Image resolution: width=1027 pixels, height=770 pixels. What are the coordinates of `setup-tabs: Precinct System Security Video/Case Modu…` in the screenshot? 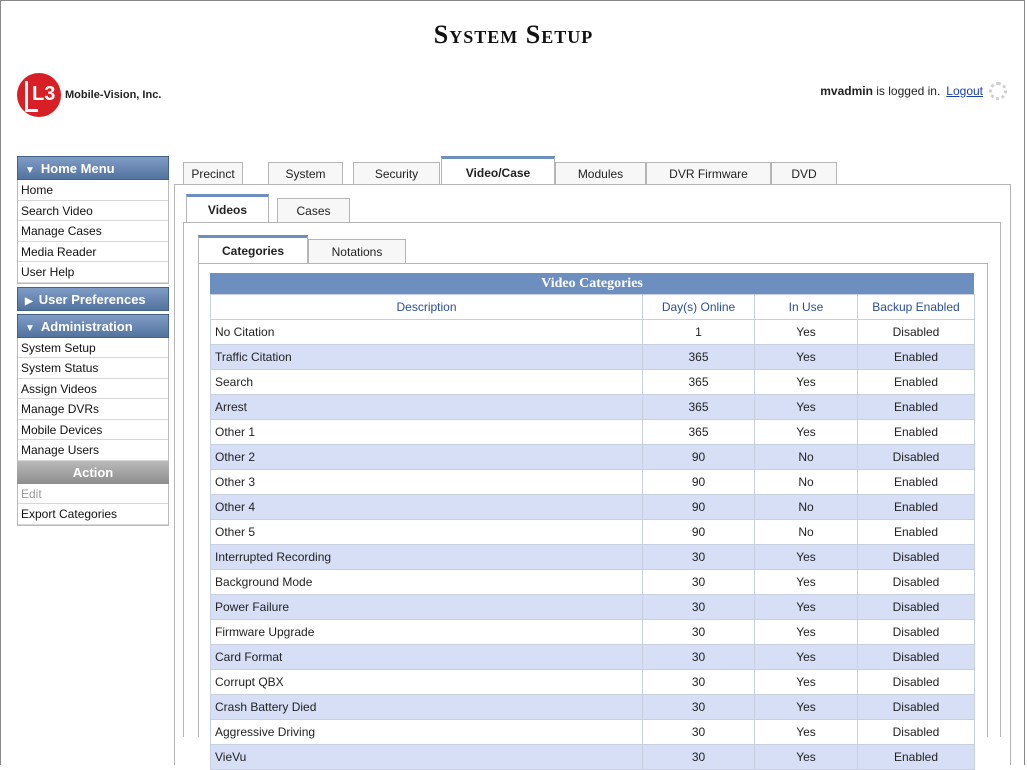 It's located at (592, 170).